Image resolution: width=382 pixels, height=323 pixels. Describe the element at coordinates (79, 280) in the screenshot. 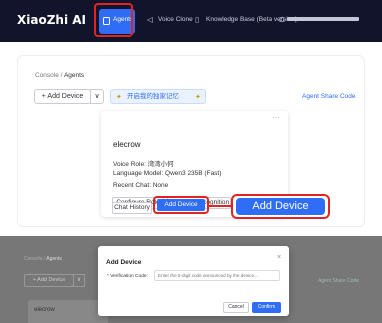

I see `background-chevron-down-icon: ∨` at that location.